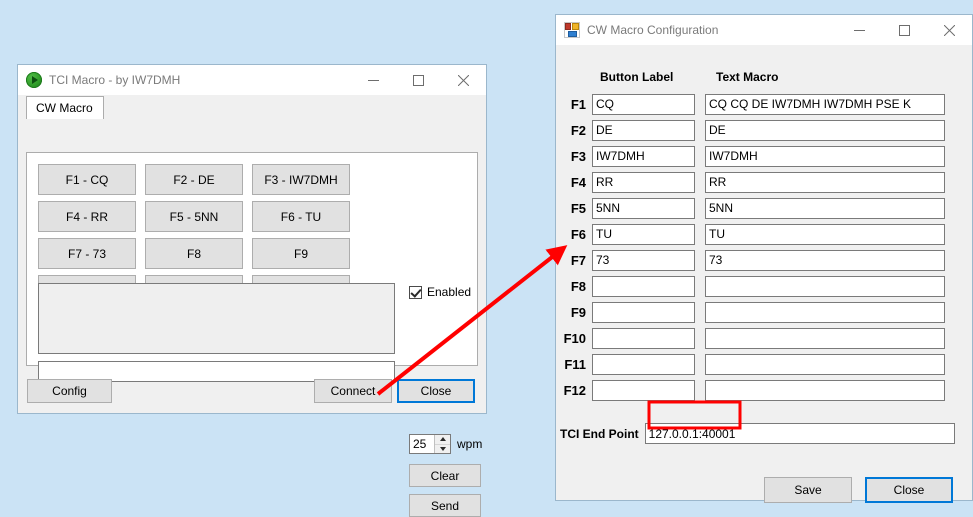 This screenshot has width=973, height=517. Describe the element at coordinates (422, 444) in the screenshot. I see `wpm-value: 25` at that location.